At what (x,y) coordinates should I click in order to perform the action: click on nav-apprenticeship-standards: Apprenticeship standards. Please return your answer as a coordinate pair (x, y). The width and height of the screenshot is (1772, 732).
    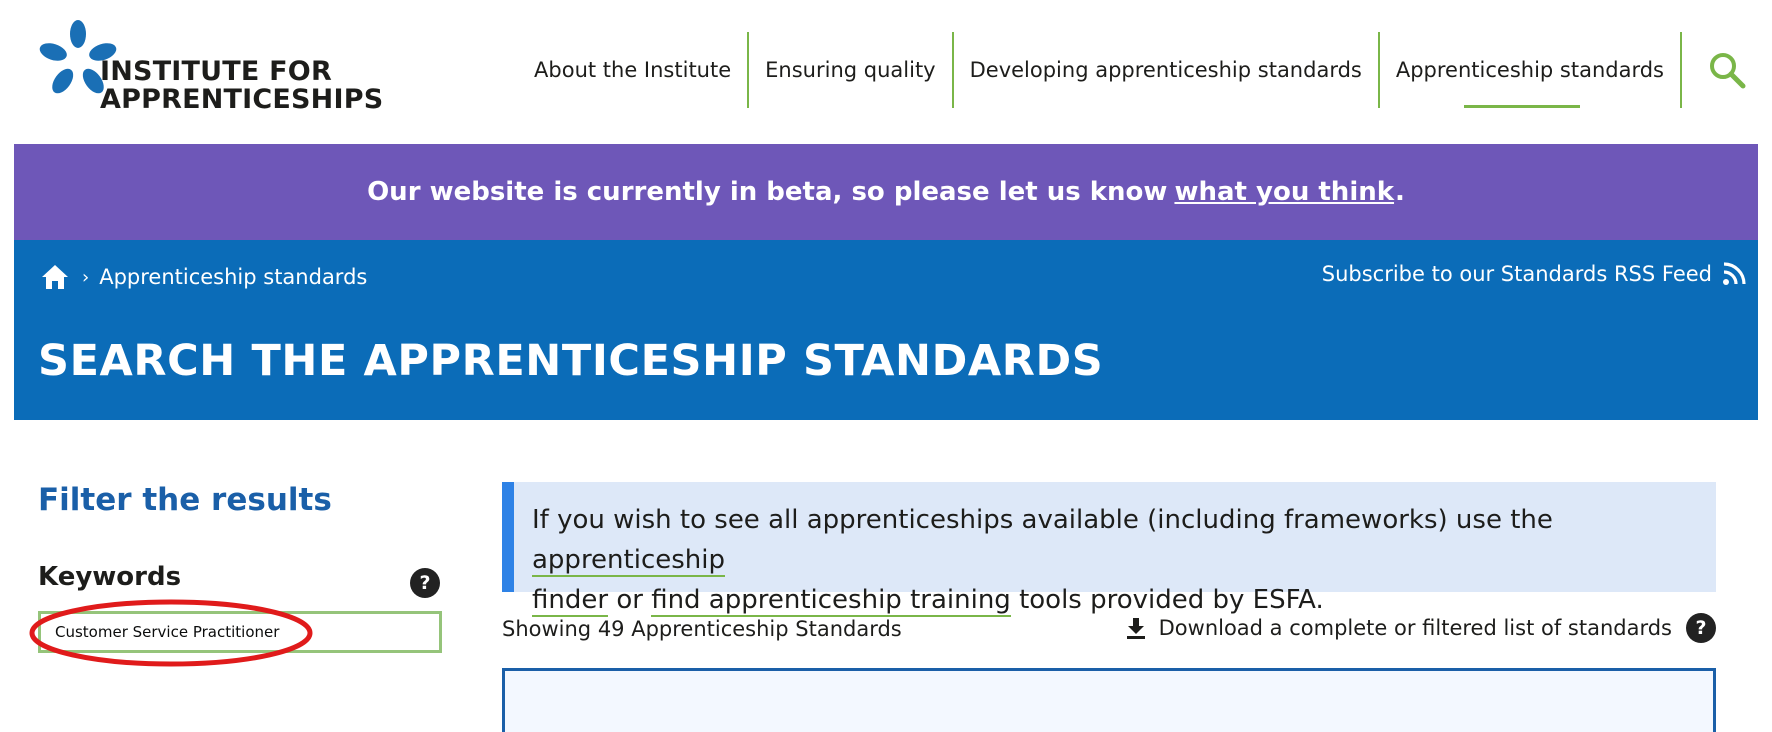
    Looking at the image, I should click on (1530, 70).